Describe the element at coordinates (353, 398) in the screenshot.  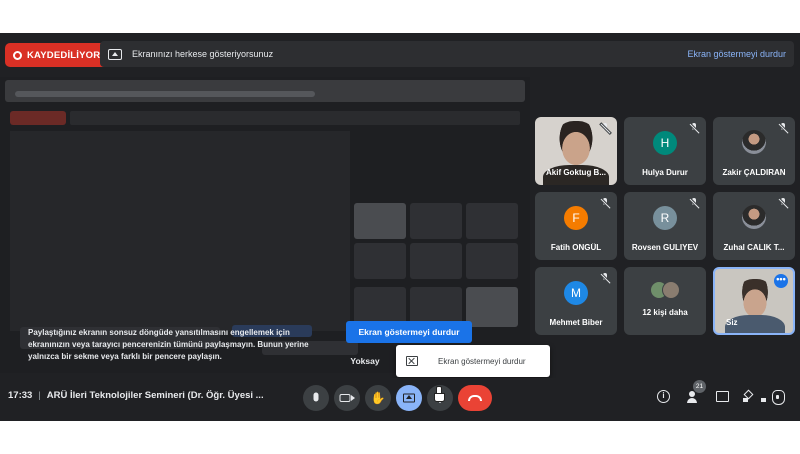
I see `camera-lens-icon` at that location.